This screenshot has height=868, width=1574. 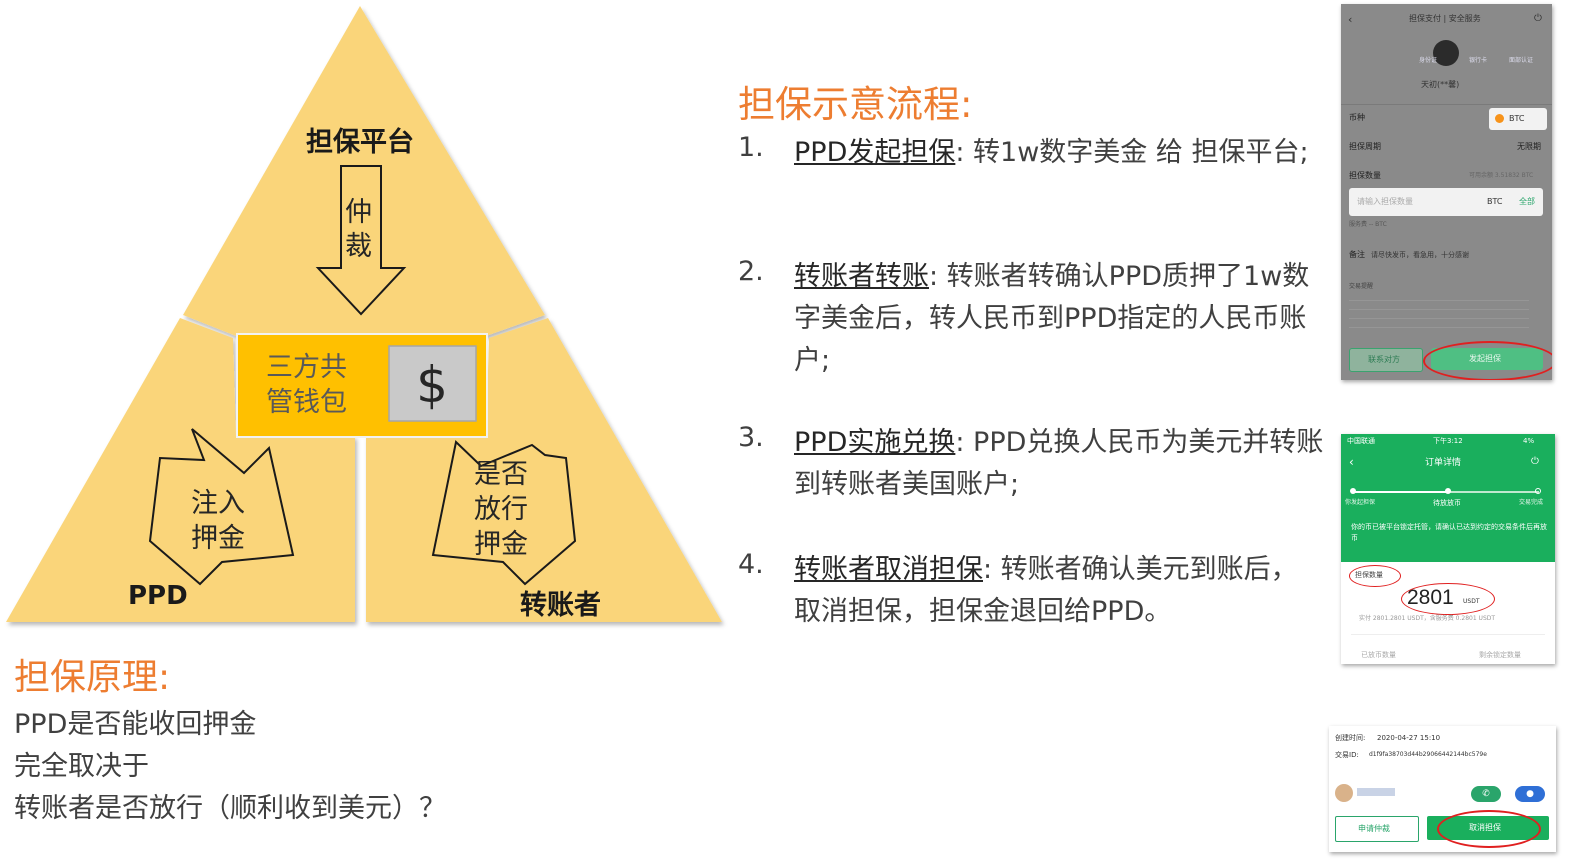 I want to click on amount-label: 担保数量, so click(x=1365, y=175).